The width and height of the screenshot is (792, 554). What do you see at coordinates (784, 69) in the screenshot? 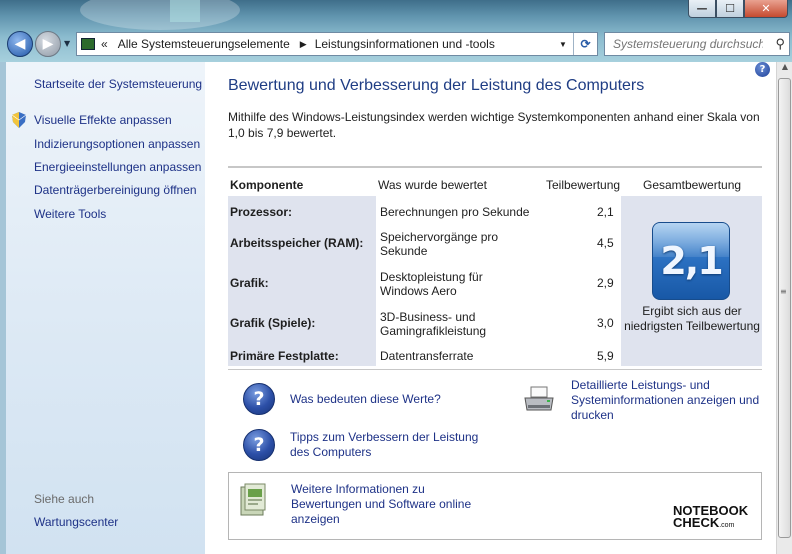
I see `scroll-up-icon: ▲` at bounding box center [784, 69].